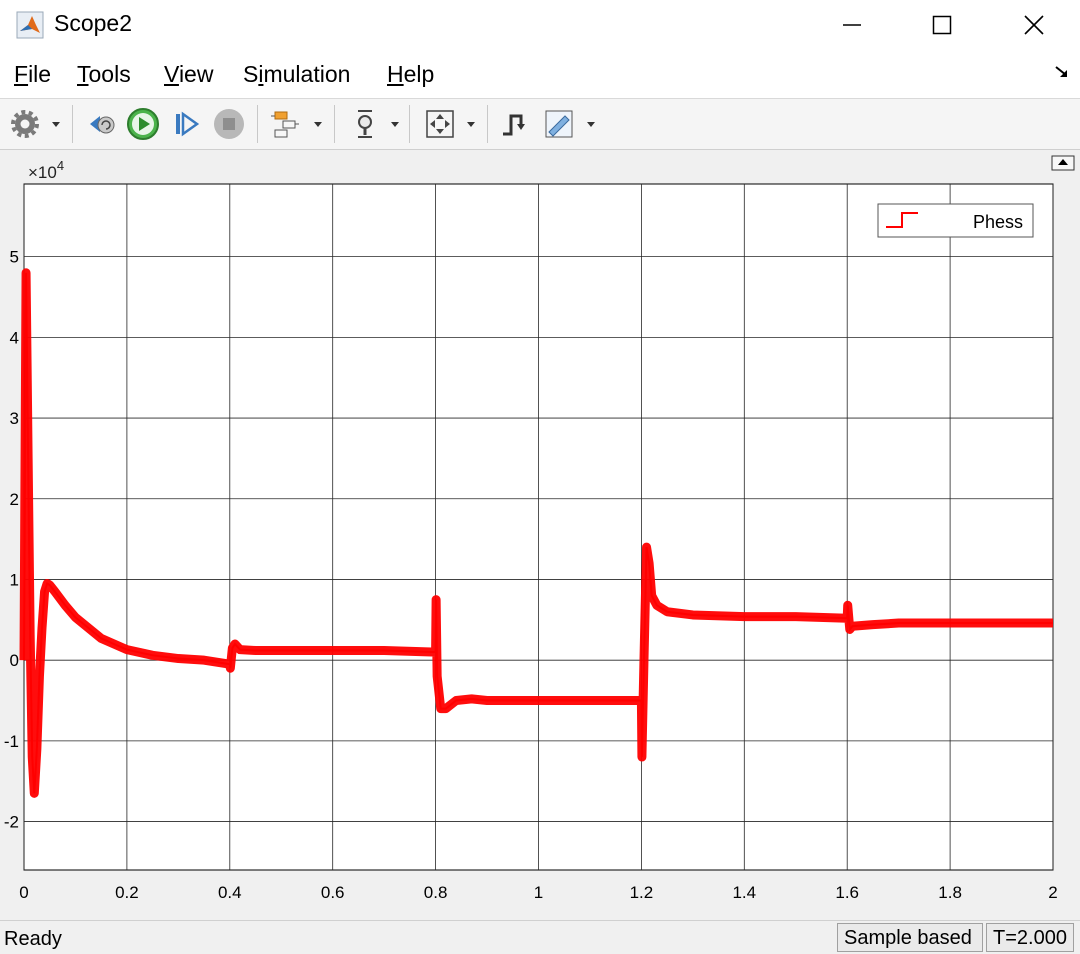  I want to click on fit-to-view-dropdown-icon, so click(471, 124).